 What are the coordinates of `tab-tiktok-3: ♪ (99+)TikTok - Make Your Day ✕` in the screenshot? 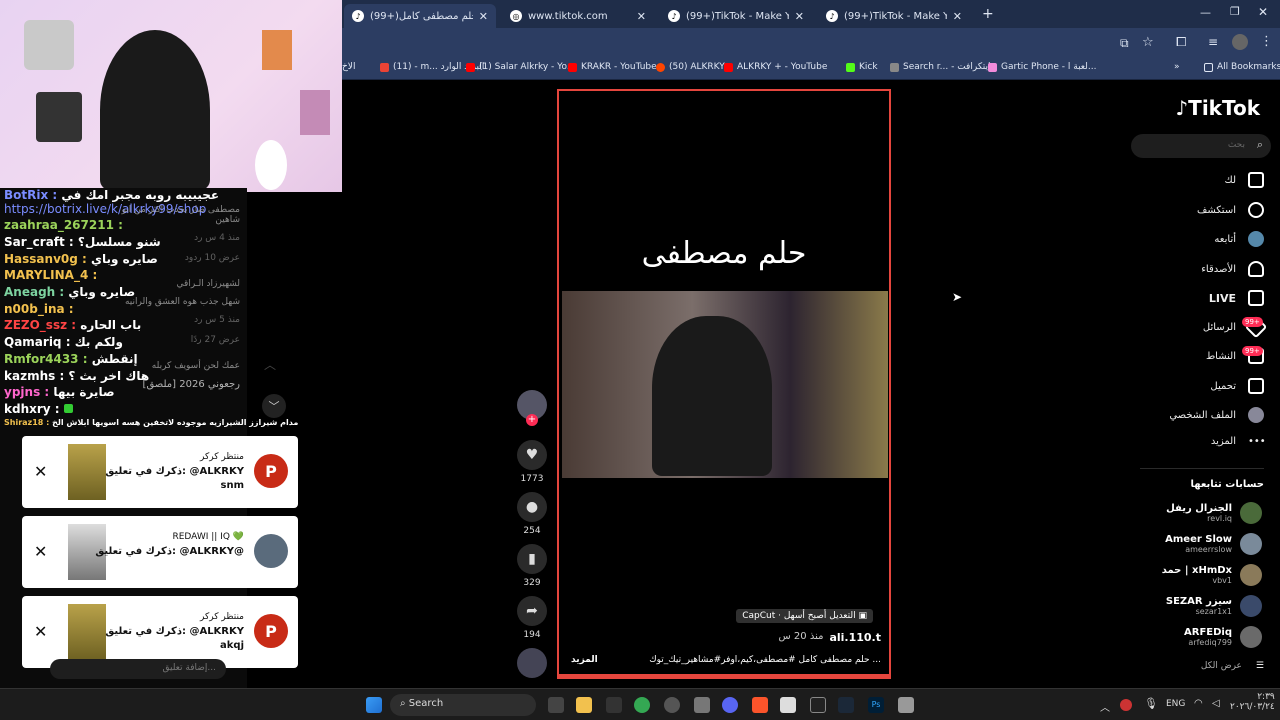 It's located at (894, 16).